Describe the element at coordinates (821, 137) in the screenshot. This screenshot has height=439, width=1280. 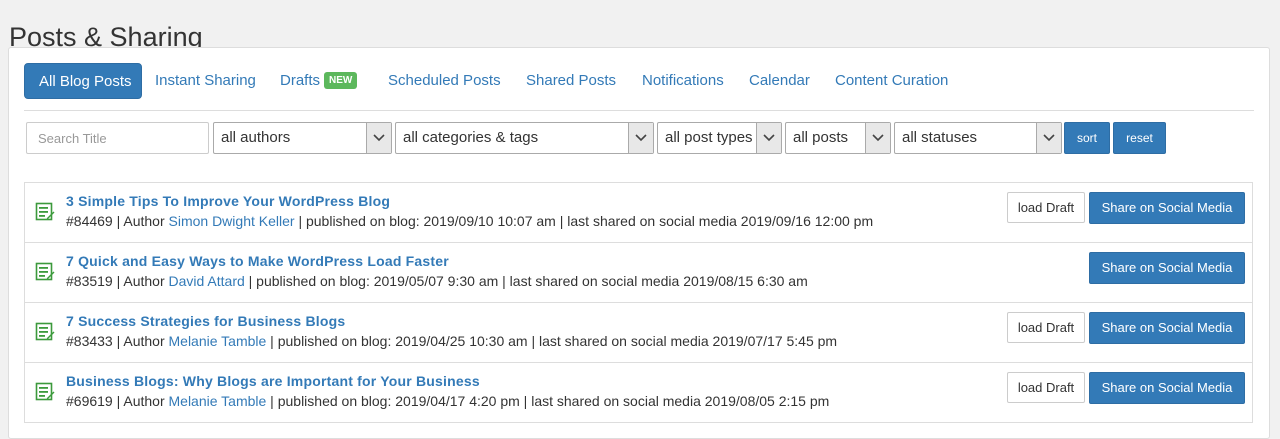
I see `posts-select-value: all posts` at that location.